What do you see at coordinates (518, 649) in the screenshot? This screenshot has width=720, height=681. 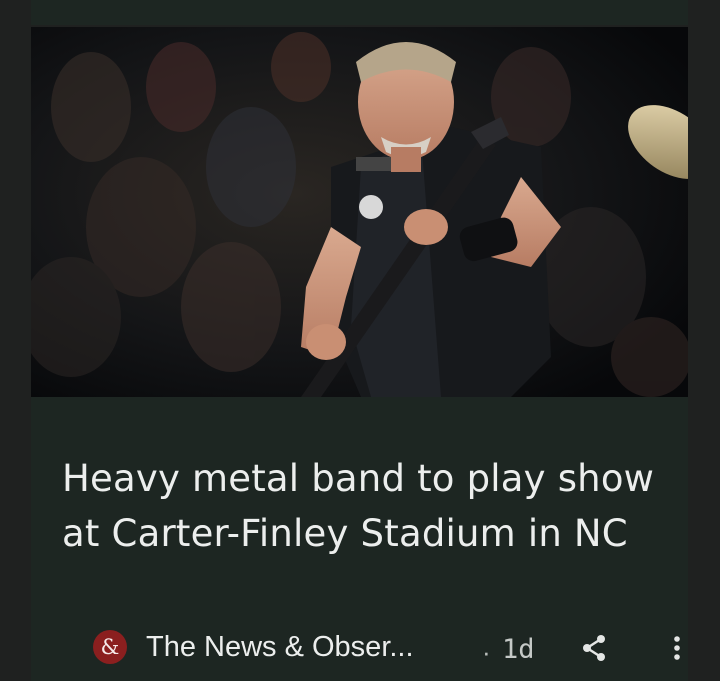 I see `article-age: 1d` at bounding box center [518, 649].